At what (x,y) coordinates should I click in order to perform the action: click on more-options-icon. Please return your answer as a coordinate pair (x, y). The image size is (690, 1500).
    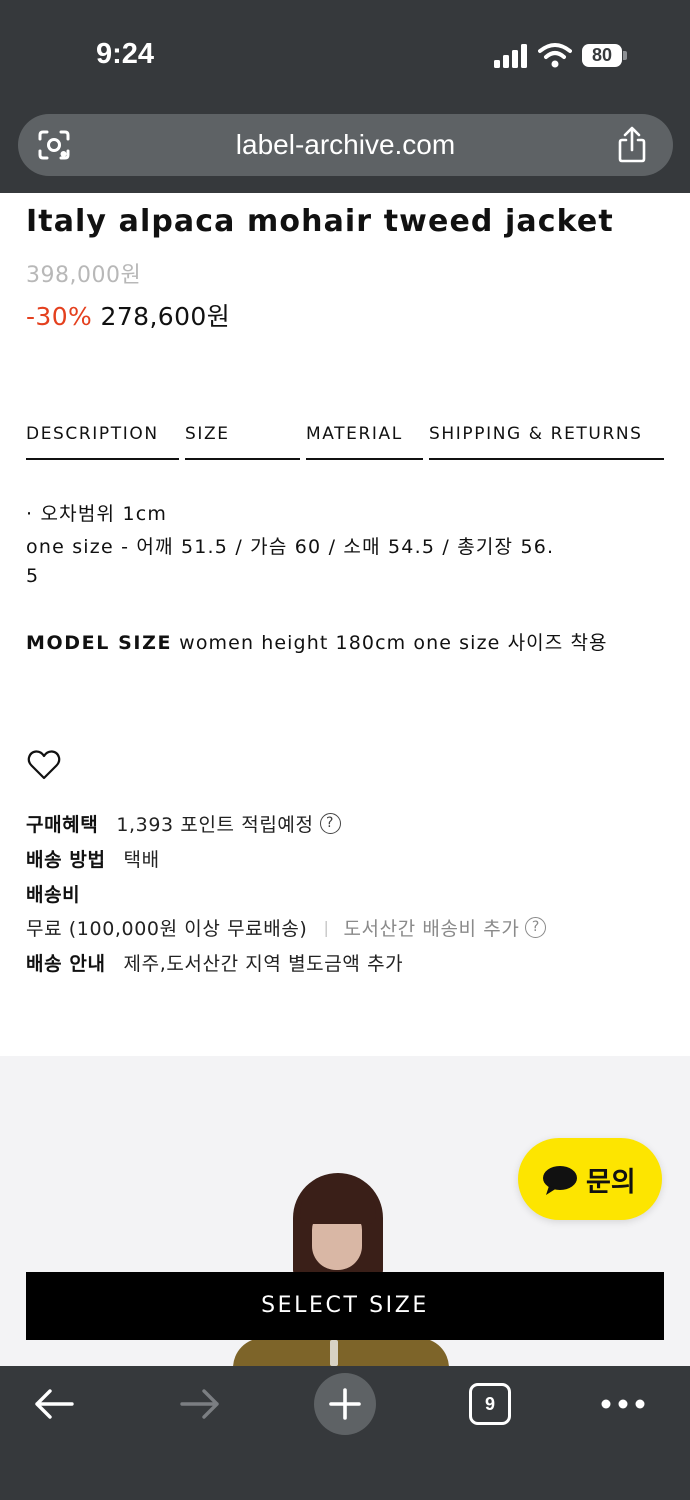
    Looking at the image, I should click on (623, 1404).